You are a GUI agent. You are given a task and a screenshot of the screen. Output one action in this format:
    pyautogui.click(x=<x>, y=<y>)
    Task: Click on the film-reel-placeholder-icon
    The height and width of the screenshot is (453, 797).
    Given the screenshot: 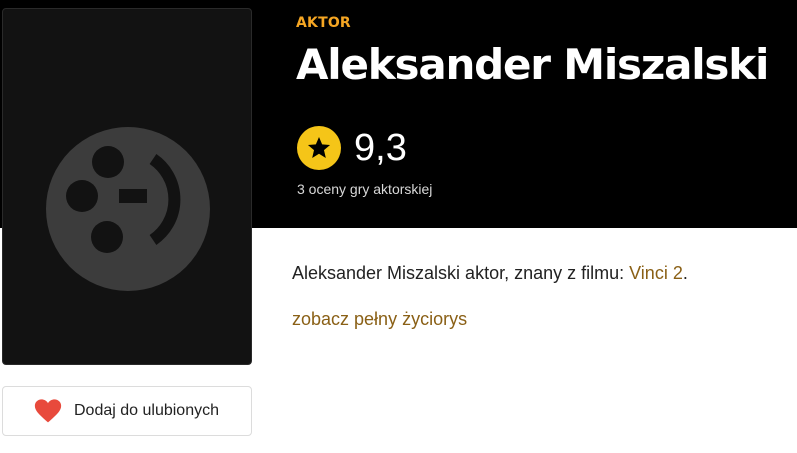 What is the action you would take?
    pyautogui.click(x=128, y=209)
    